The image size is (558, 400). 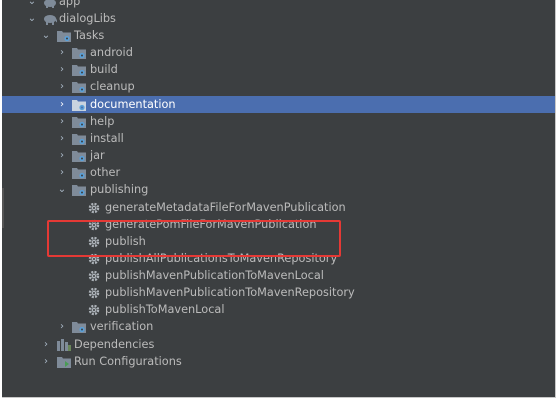 I want to click on tree-item-task: publishMavenPublicationToMavenRepository, so click(x=278, y=292).